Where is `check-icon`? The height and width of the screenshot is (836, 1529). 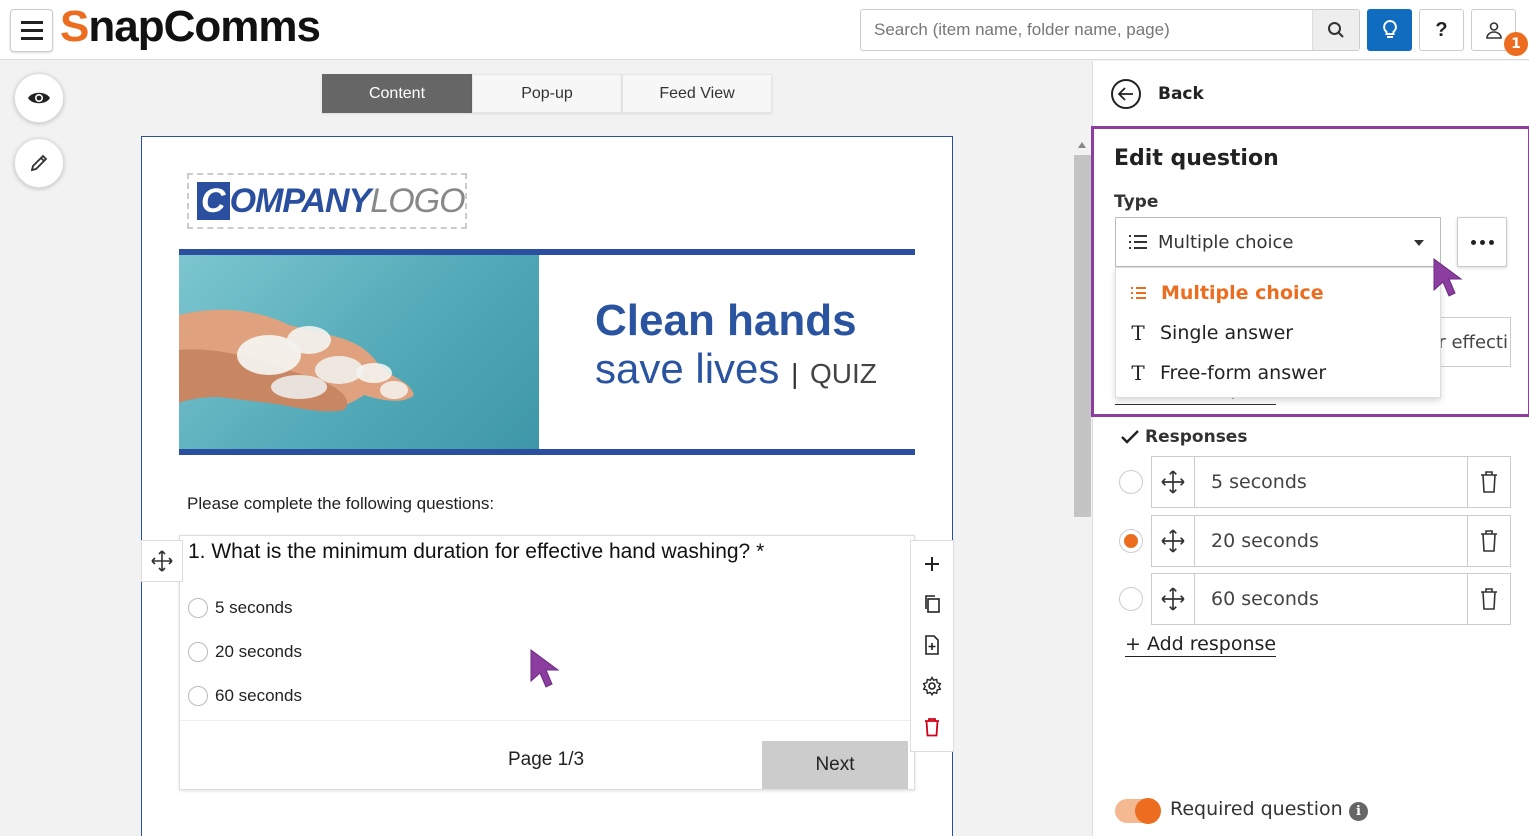 check-icon is located at coordinates (1130, 437).